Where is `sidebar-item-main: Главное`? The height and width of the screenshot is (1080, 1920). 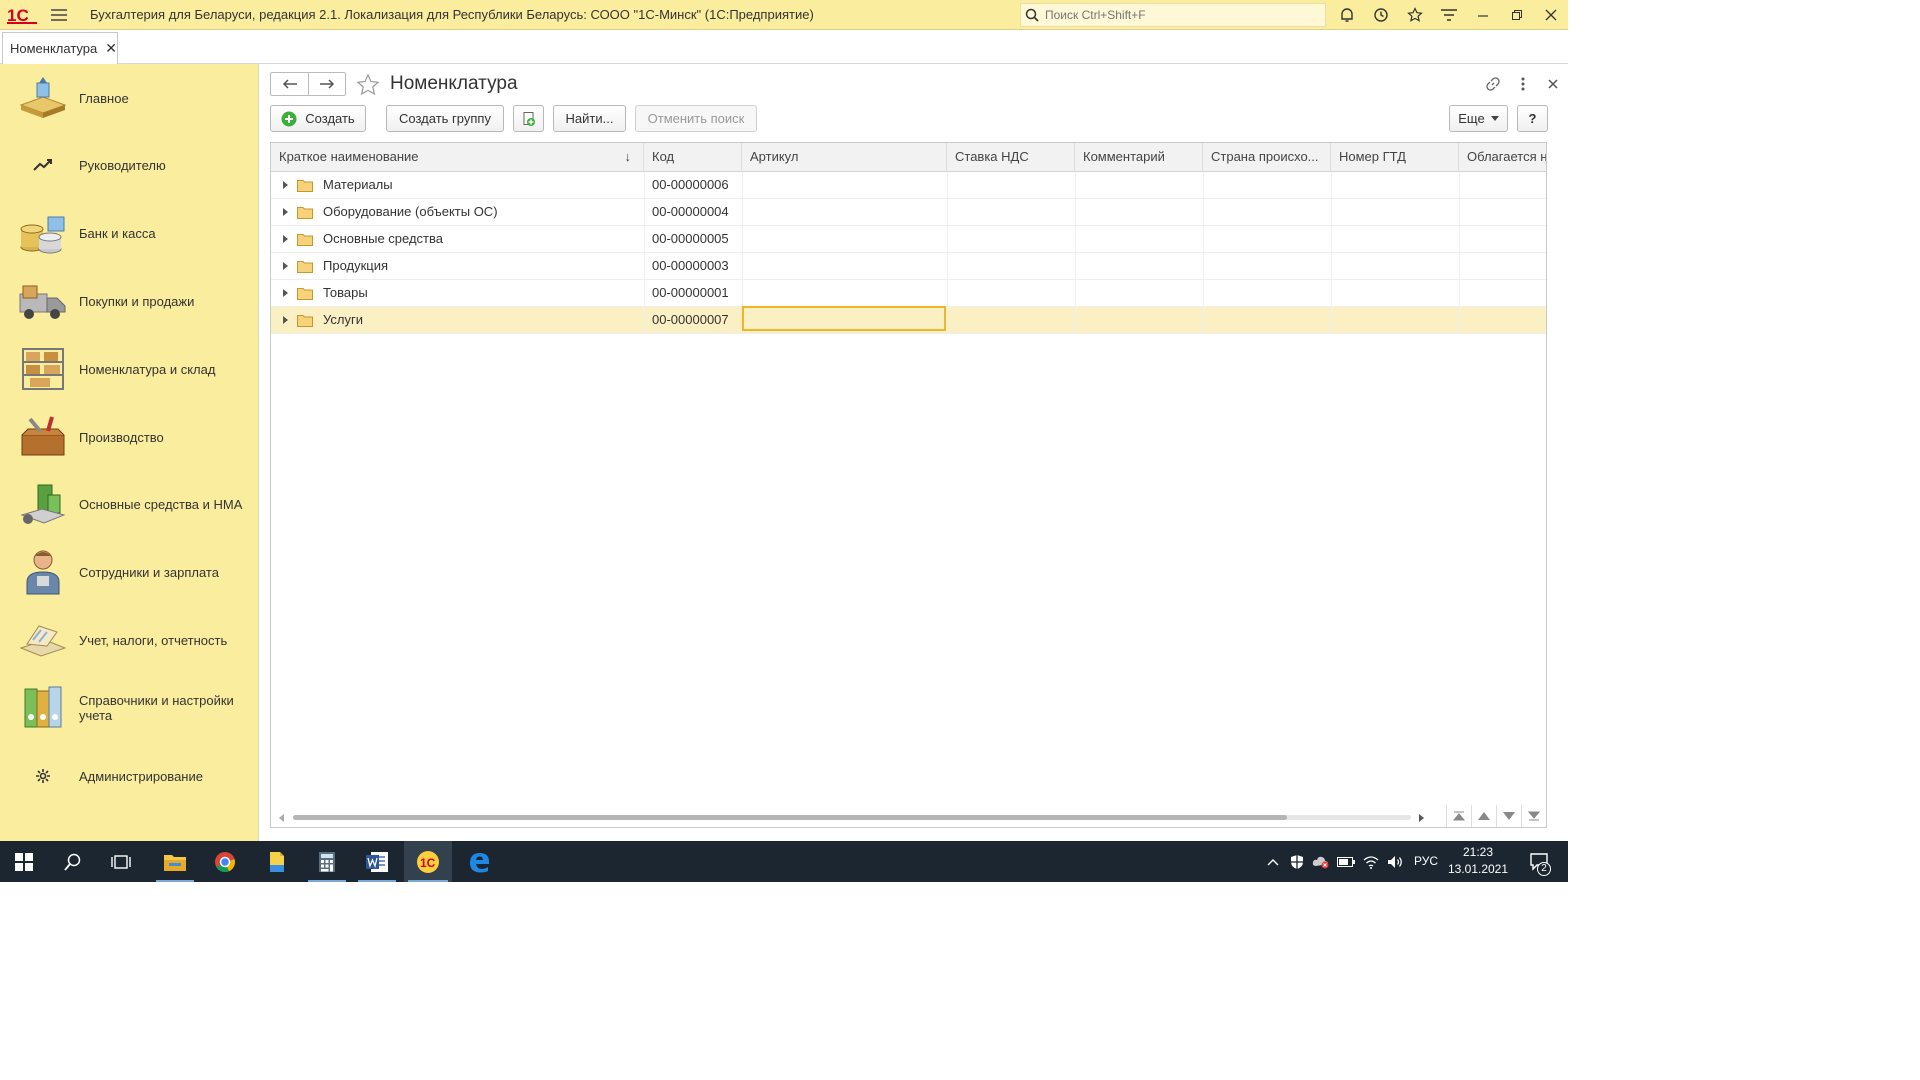 sidebar-item-main: Главное is located at coordinates (129, 98).